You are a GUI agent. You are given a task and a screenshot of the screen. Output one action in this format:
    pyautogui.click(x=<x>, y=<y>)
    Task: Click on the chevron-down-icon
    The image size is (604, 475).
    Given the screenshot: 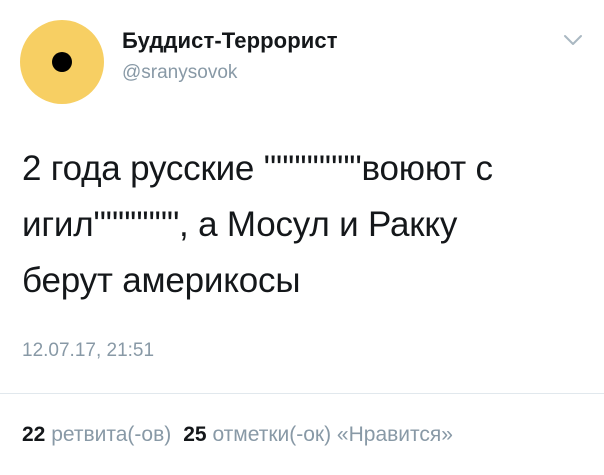 What is the action you would take?
    pyautogui.click(x=573, y=40)
    